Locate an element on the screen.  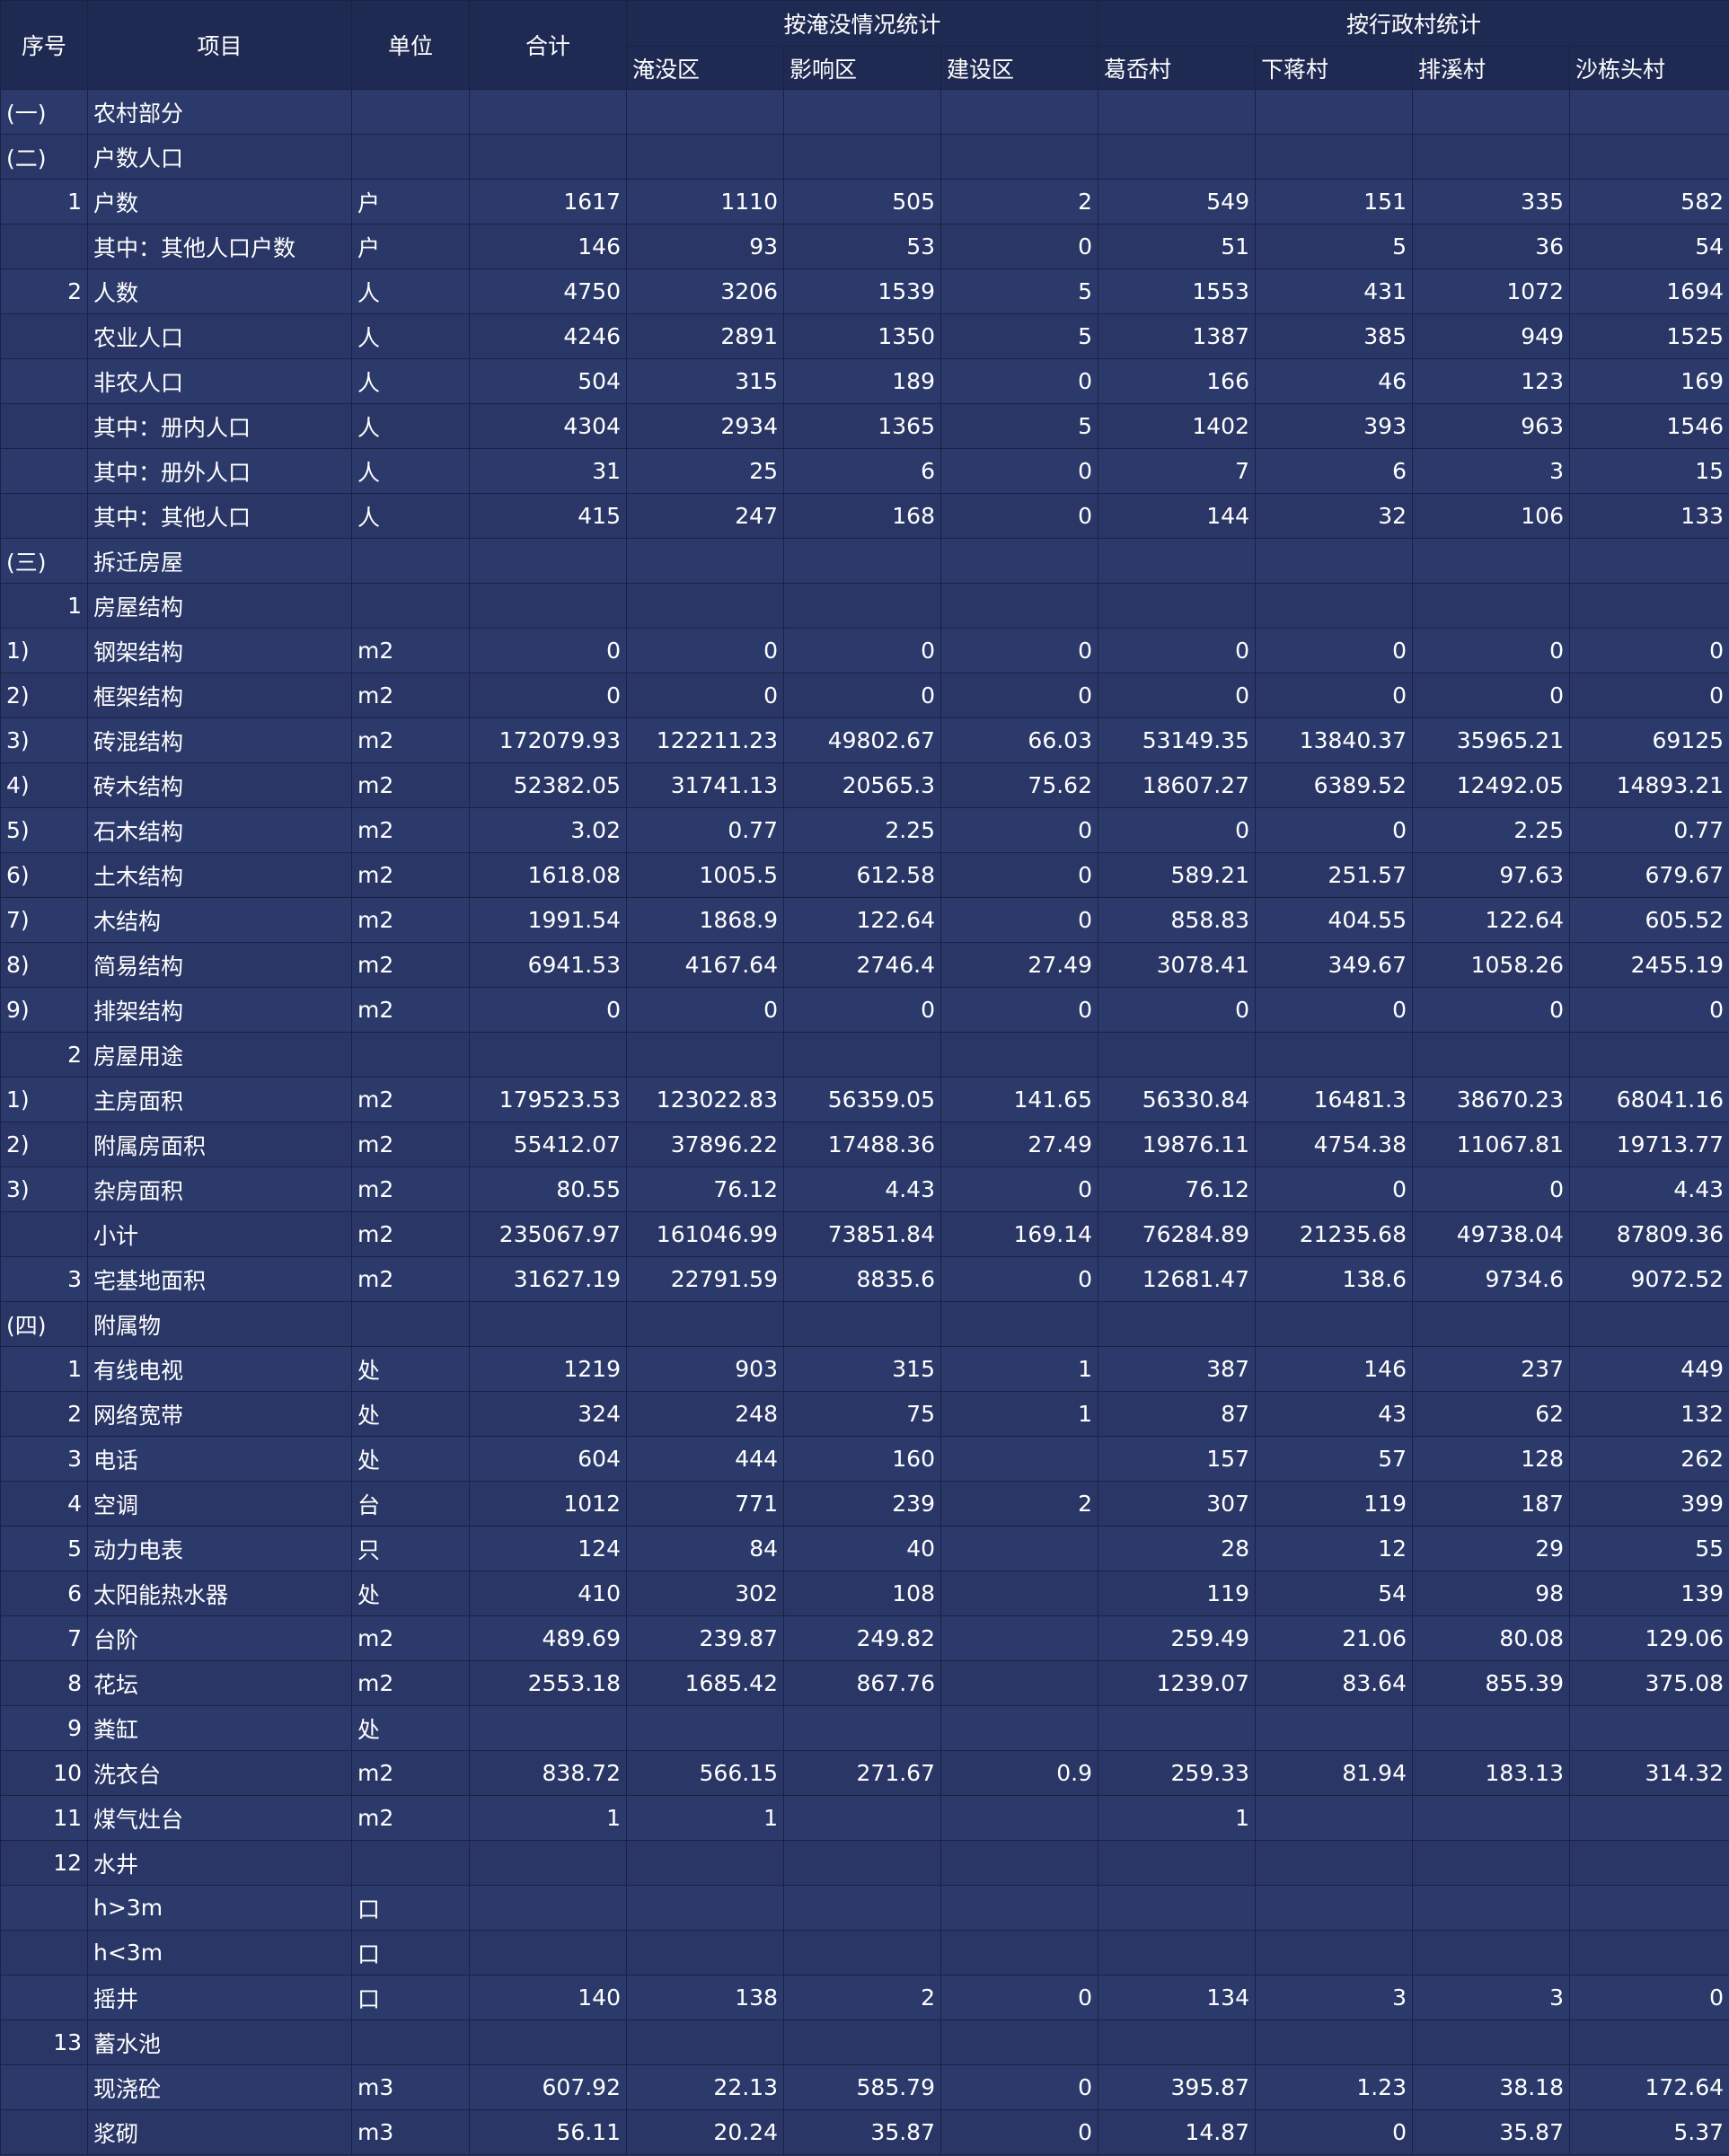
cell-value: 122.64 is located at coordinates (1491, 920).